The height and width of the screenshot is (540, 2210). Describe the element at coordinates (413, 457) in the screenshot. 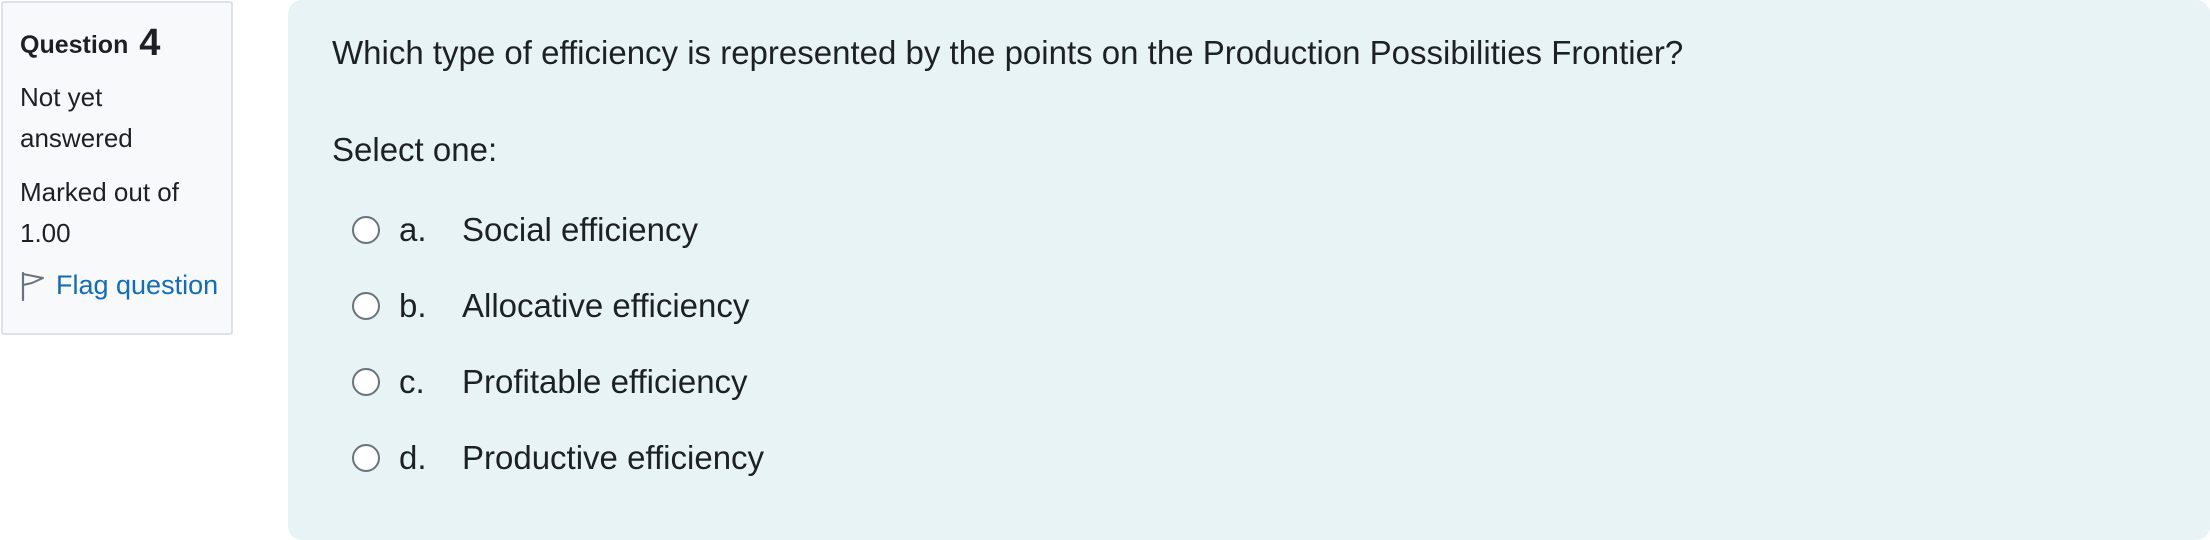

I see `answer-letter: d.` at that location.